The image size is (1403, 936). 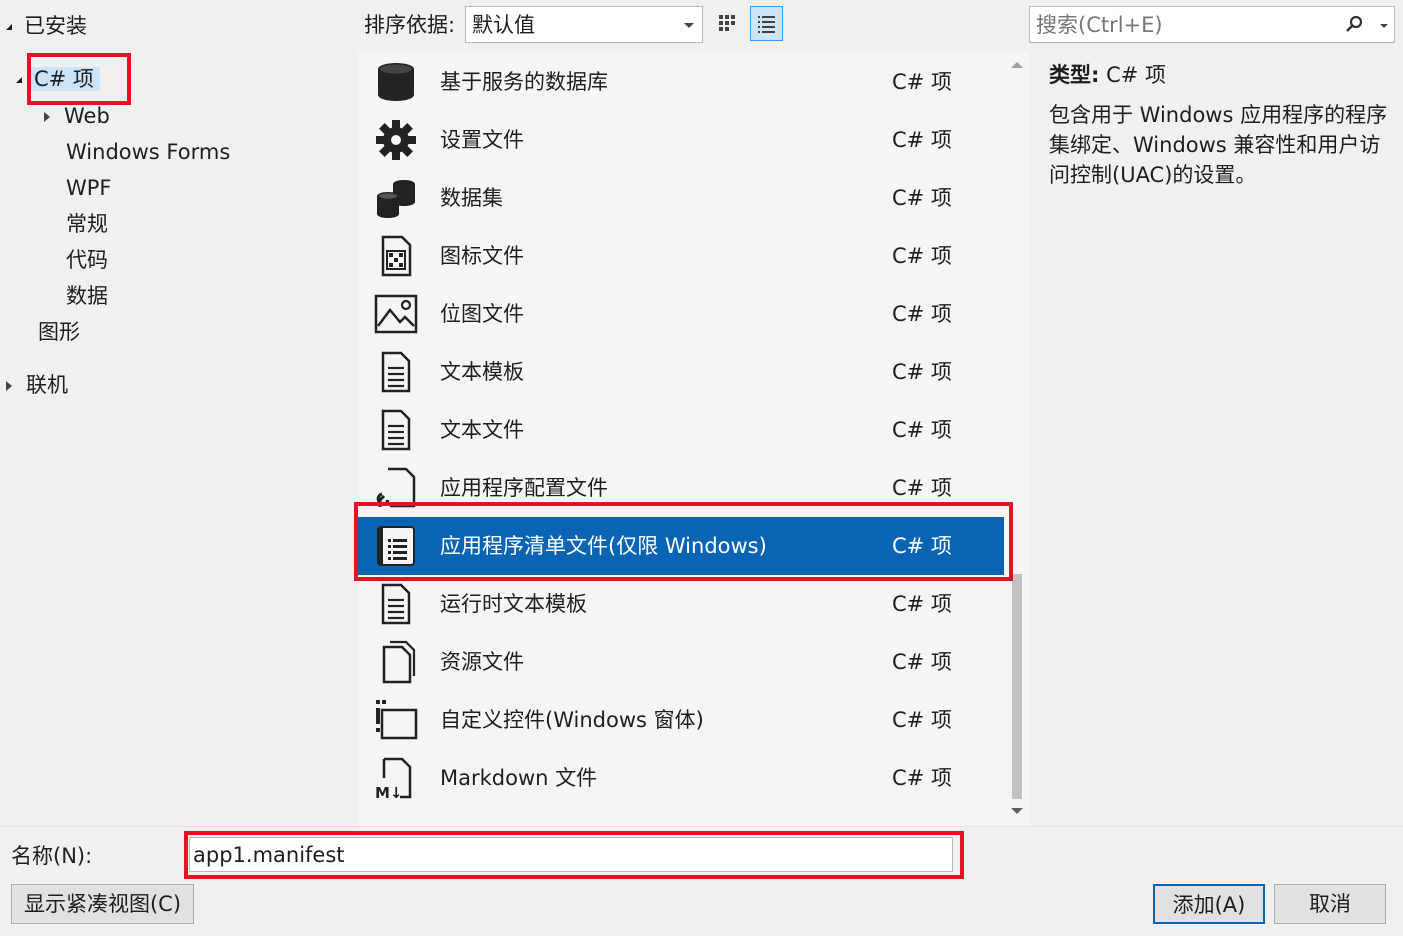 I want to click on grid-view-icon, so click(x=727, y=23).